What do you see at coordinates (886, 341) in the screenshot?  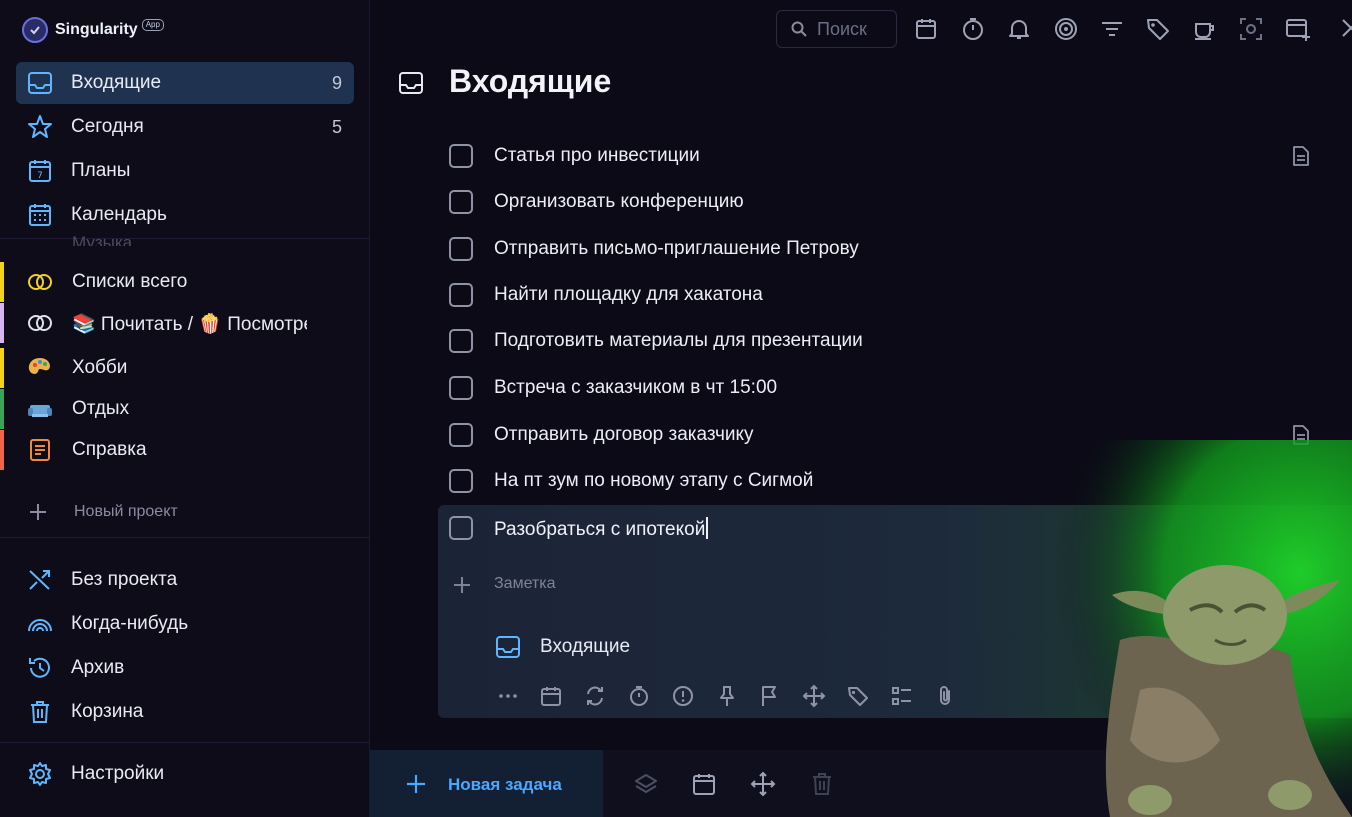 I see `task-row: Подготовить материалы для презентации` at bounding box center [886, 341].